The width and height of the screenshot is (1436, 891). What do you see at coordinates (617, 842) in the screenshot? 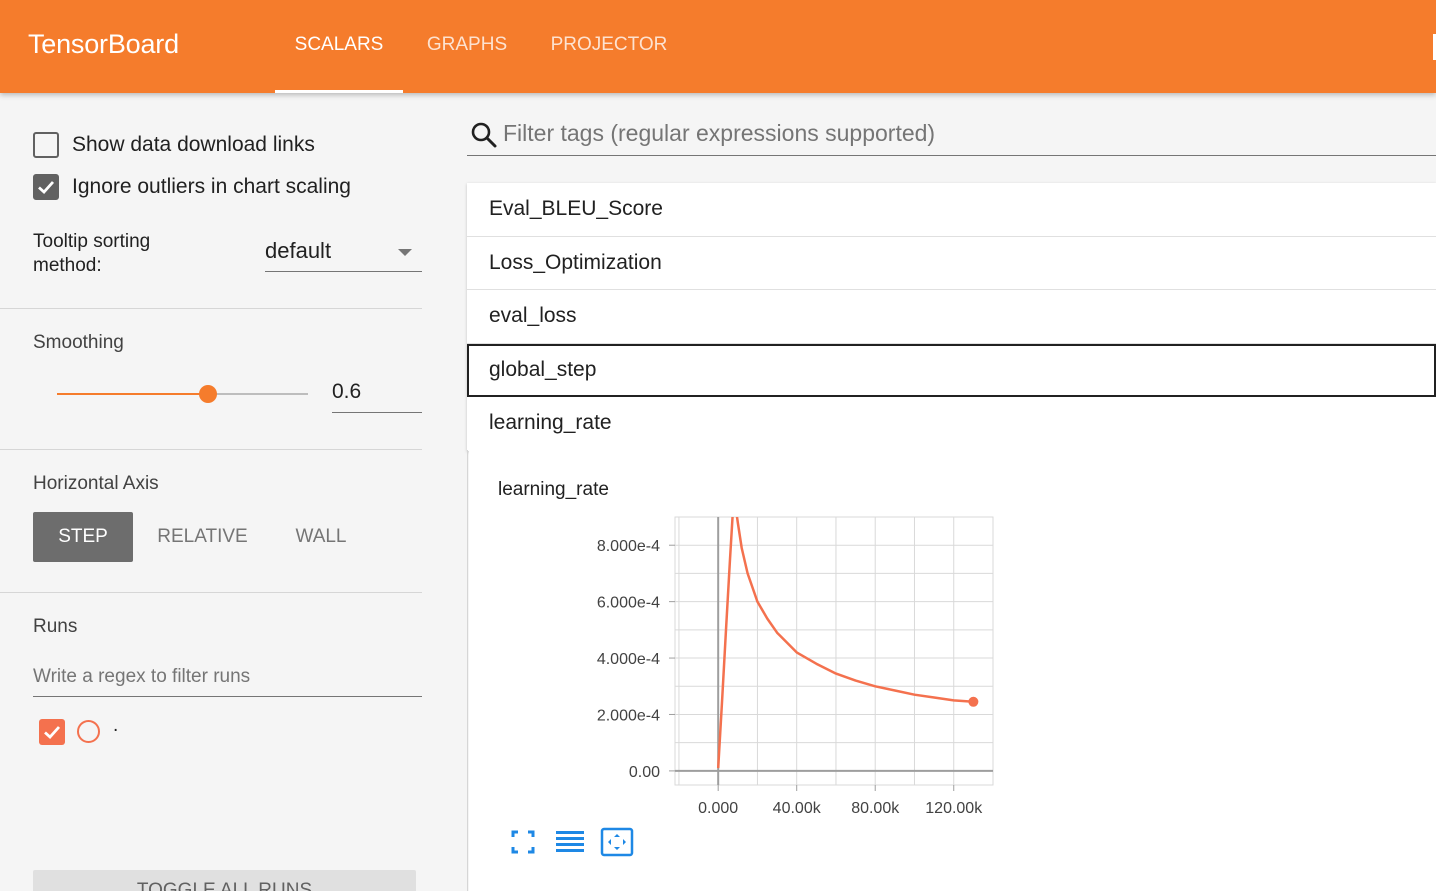
I see `reset-zoom-icon` at bounding box center [617, 842].